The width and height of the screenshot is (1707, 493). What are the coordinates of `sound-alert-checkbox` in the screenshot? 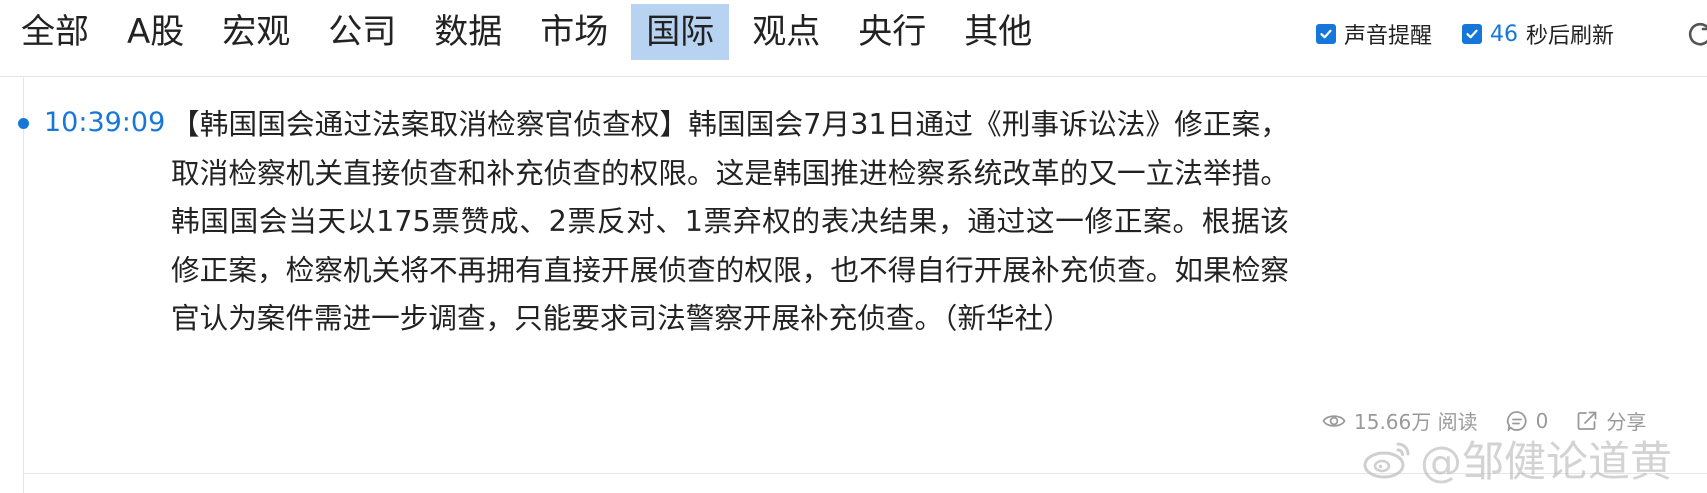 It's located at (1326, 34).